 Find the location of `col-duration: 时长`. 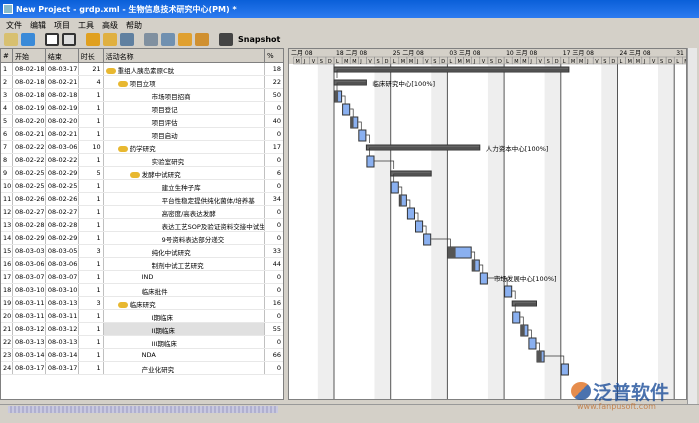

col-duration: 时长 is located at coordinates (91, 55).